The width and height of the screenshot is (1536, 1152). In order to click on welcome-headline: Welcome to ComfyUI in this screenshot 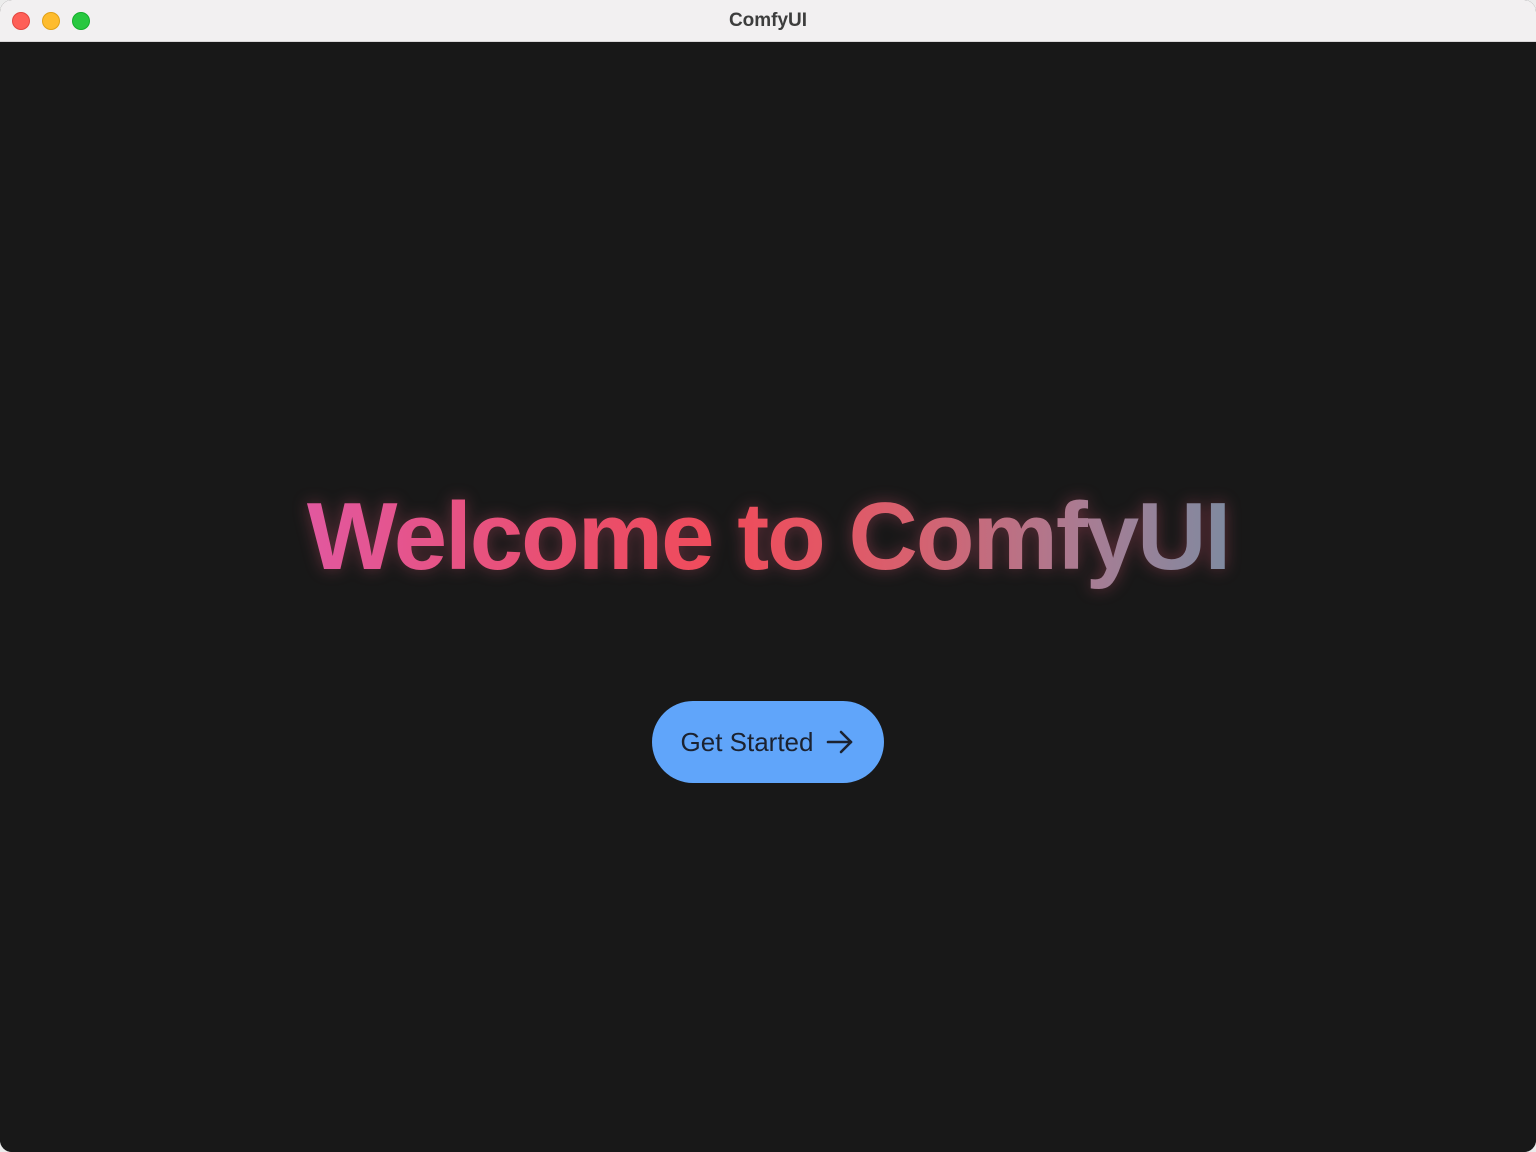, I will do `click(768, 536)`.